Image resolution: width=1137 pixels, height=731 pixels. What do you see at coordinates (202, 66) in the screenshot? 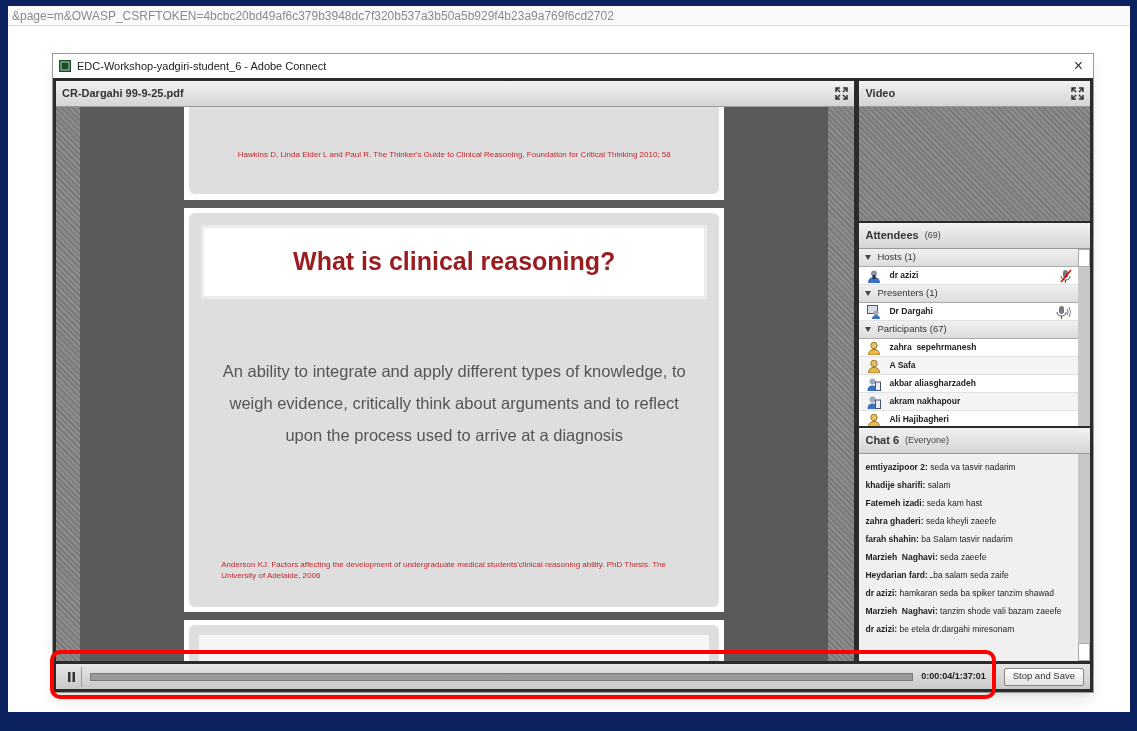
I see `window-title: EDC-Workshop-yadgiri-student_6 - Adobe Connect` at bounding box center [202, 66].